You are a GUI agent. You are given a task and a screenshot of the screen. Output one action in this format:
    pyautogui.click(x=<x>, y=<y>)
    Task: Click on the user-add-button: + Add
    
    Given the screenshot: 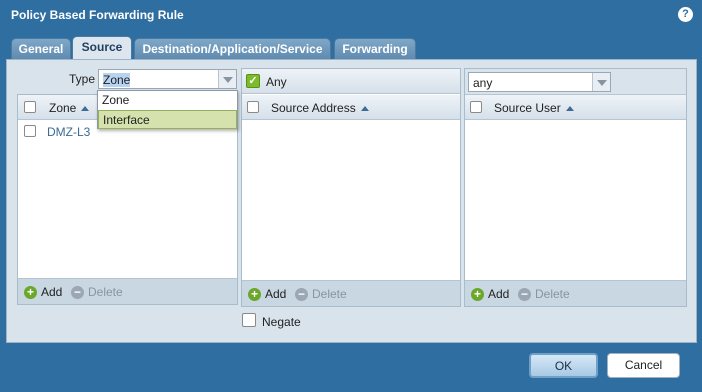 What is the action you would take?
    pyautogui.click(x=490, y=294)
    